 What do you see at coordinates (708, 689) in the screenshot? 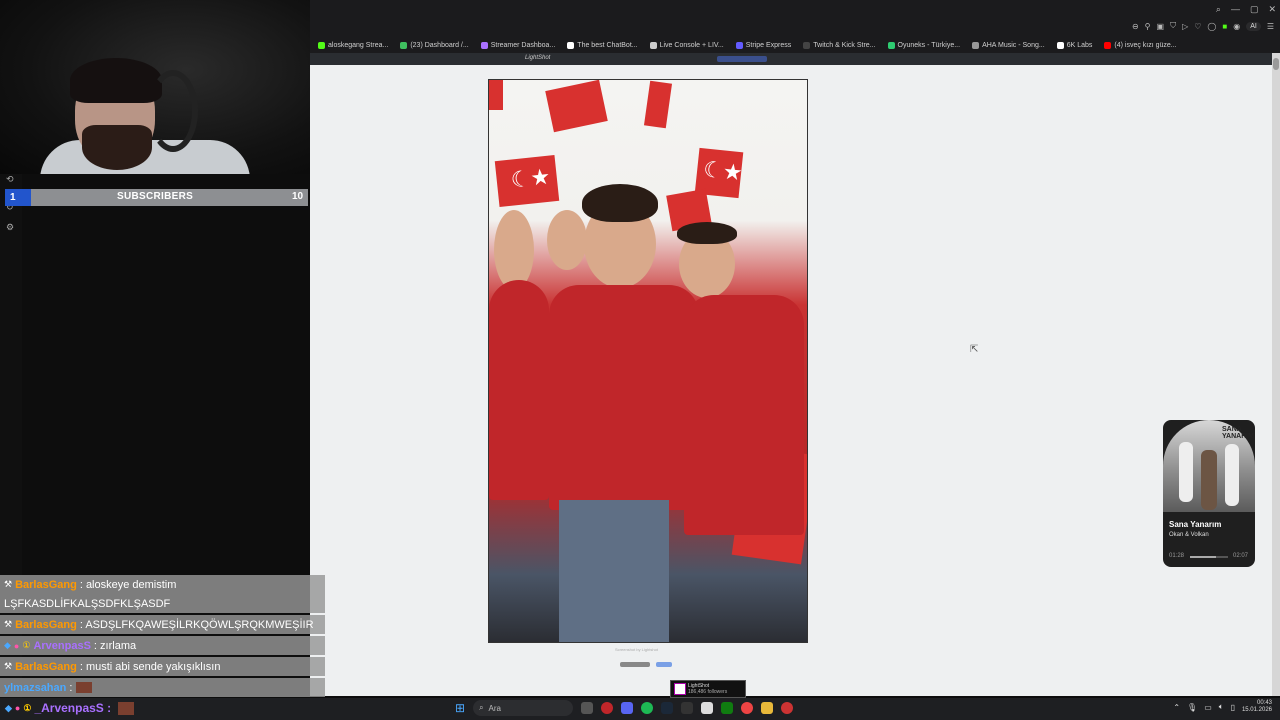
I see `lightshot-thumbnail: LightShot 186,486 followers` at bounding box center [708, 689].